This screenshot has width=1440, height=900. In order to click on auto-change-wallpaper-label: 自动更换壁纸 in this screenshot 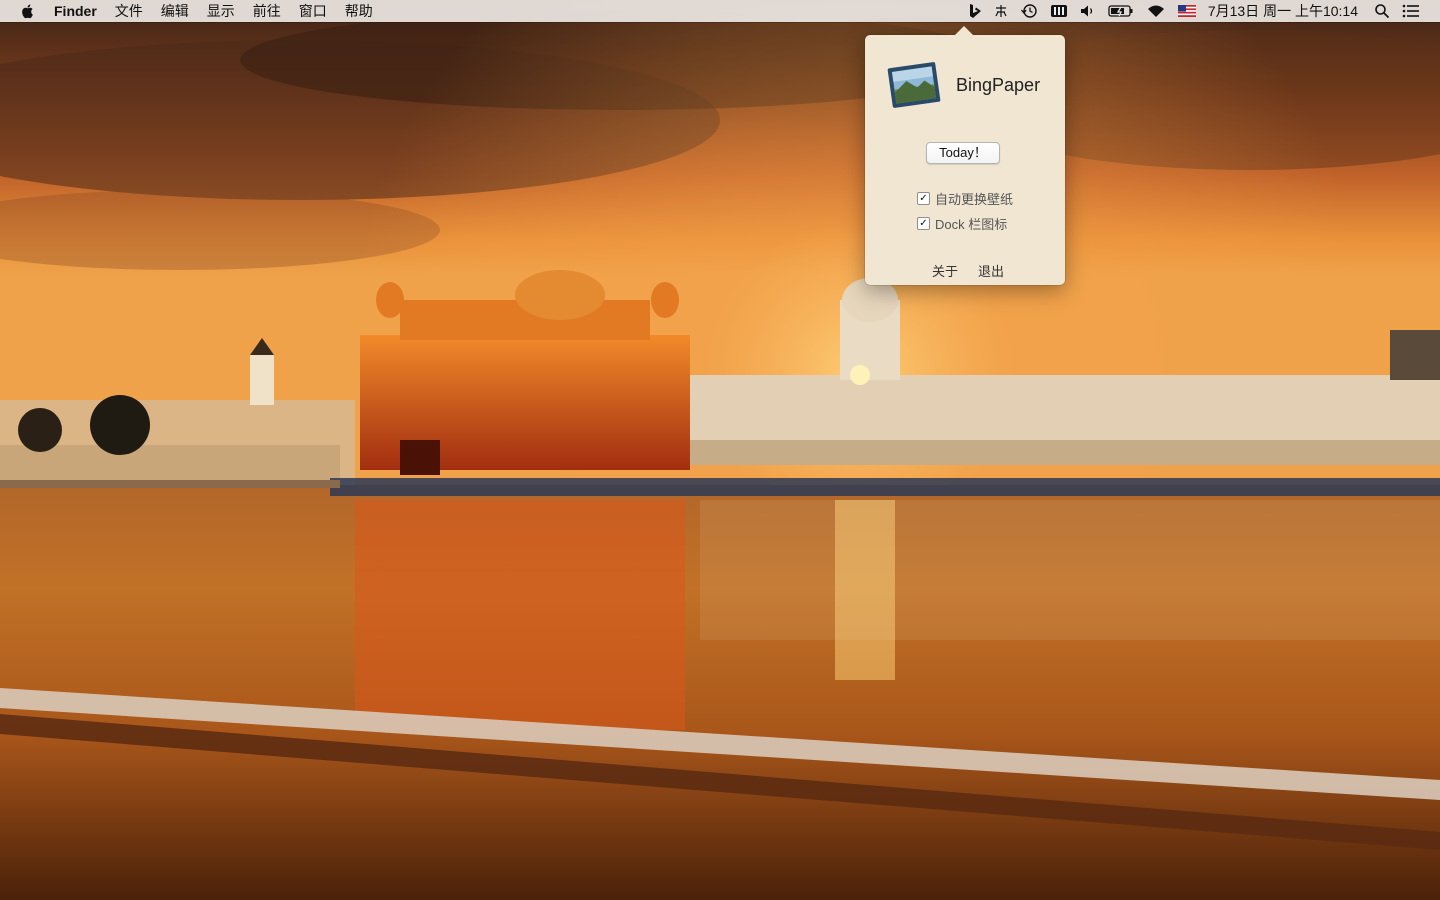, I will do `click(974, 199)`.